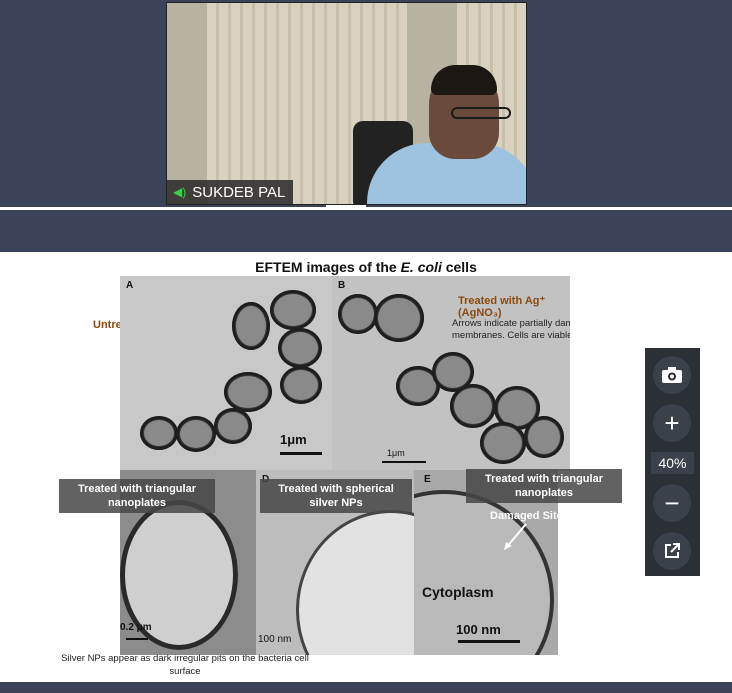  I want to click on panel-a-image: A 1μm, so click(226, 373).